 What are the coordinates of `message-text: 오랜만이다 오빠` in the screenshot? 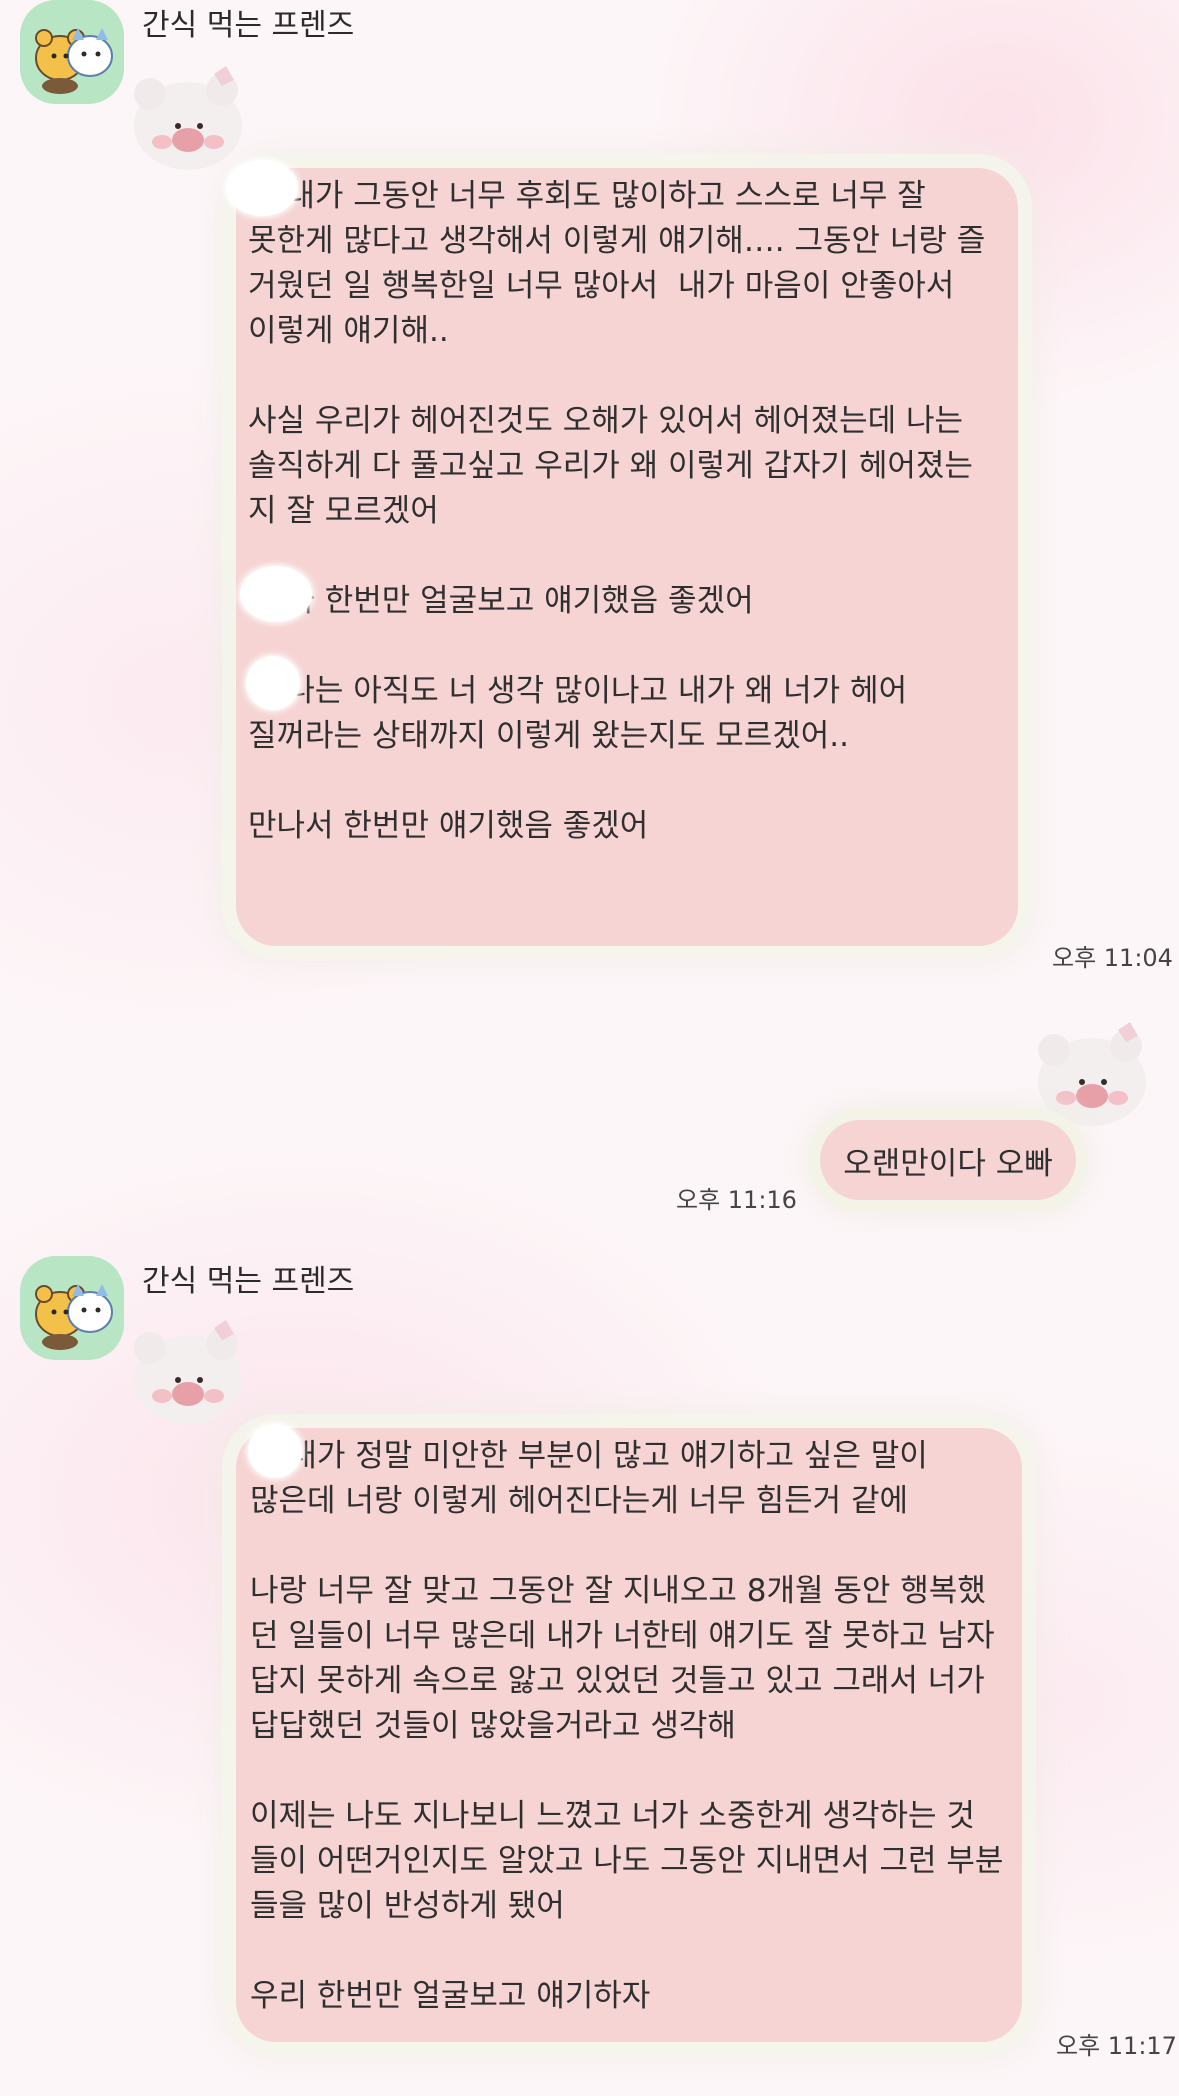 It's located at (948, 1163).